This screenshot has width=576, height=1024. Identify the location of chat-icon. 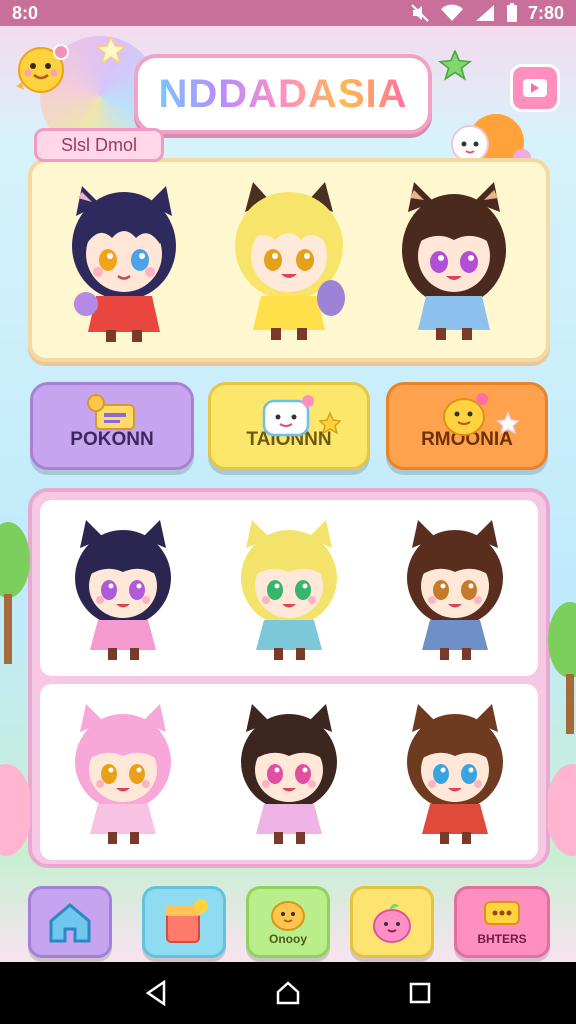
(502, 913).